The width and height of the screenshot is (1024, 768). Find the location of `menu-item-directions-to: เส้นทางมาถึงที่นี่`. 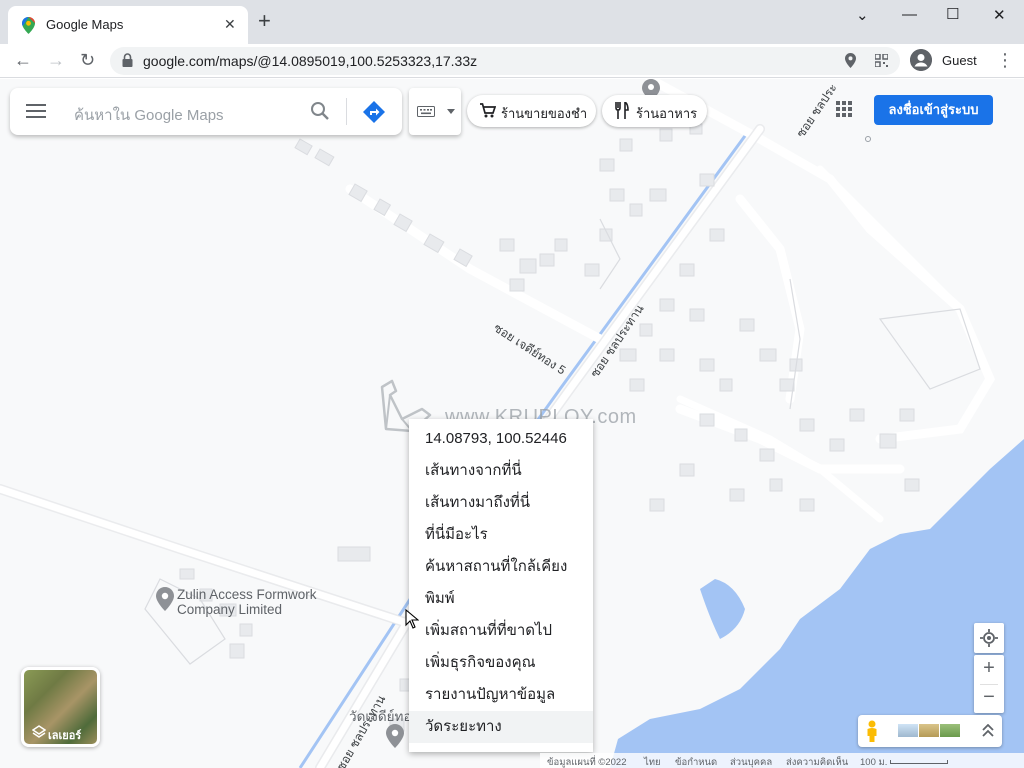

menu-item-directions-to: เส้นทางมาถึงที่นี่ is located at coordinates (501, 503).